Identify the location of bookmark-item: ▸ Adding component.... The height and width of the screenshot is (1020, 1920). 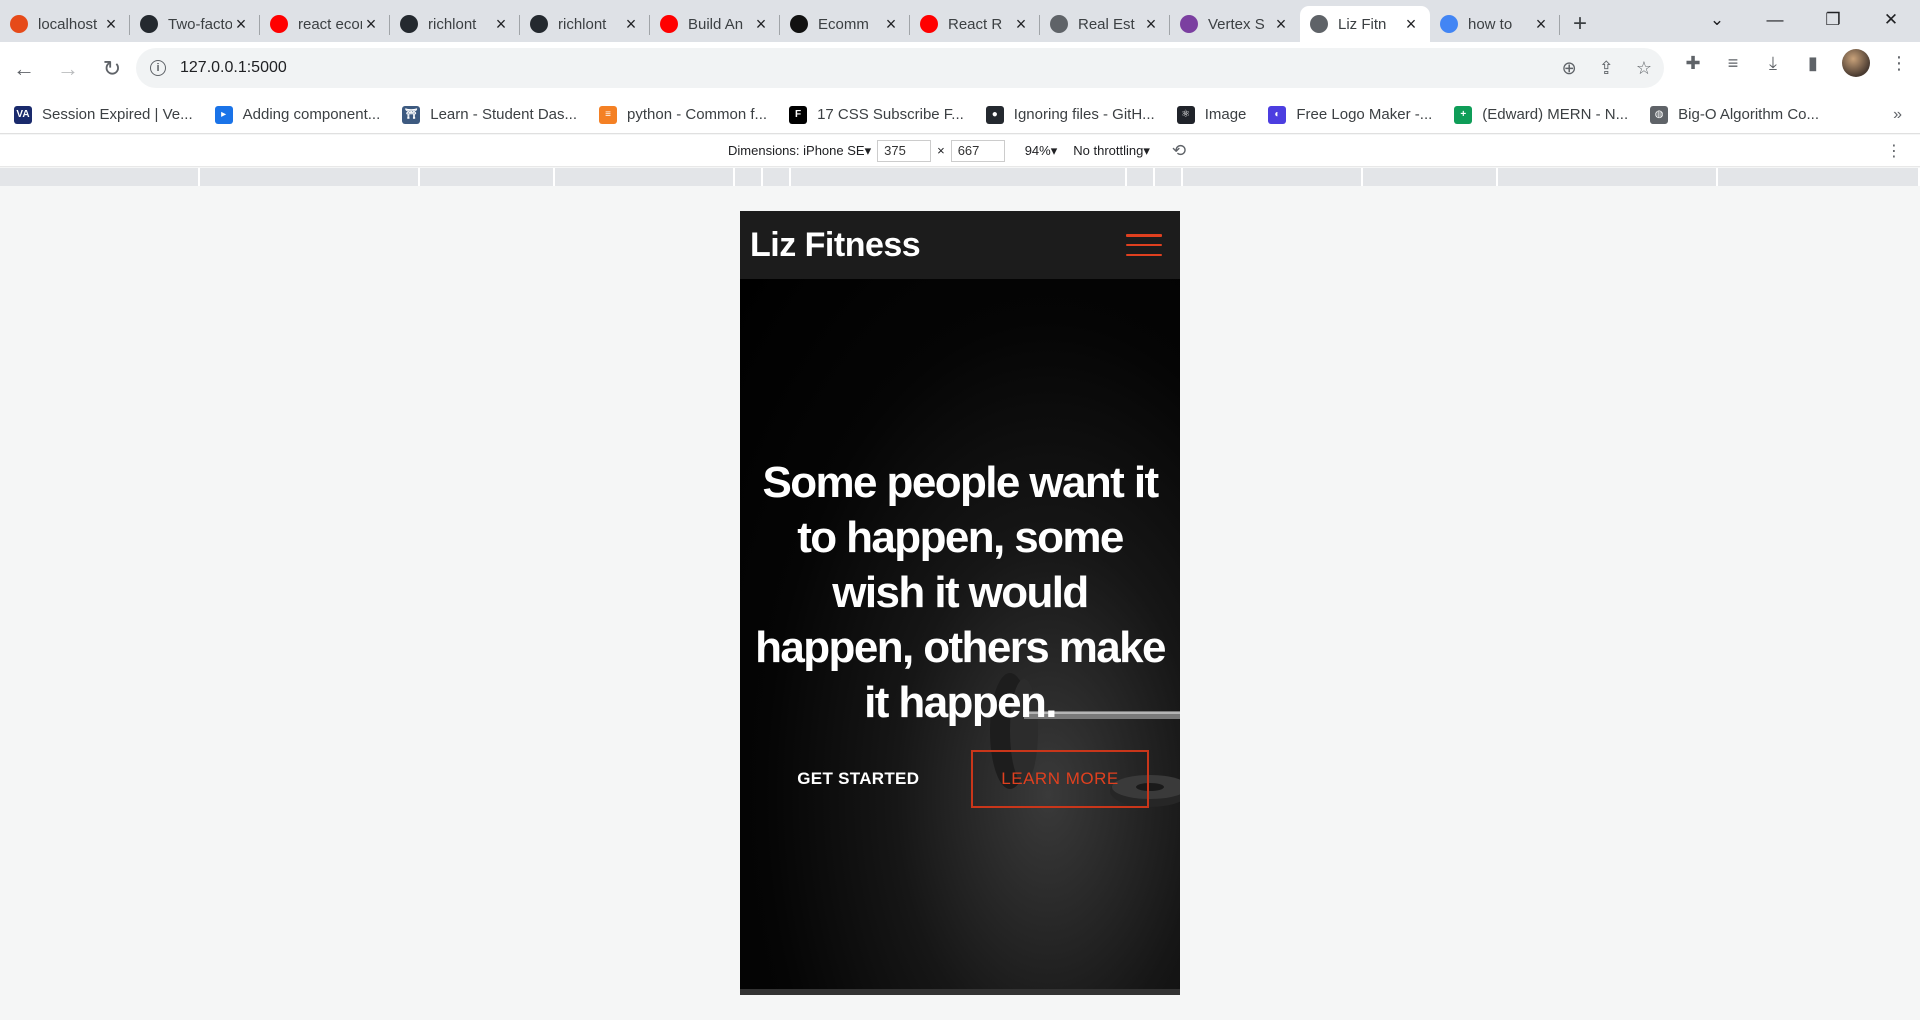
(297, 114).